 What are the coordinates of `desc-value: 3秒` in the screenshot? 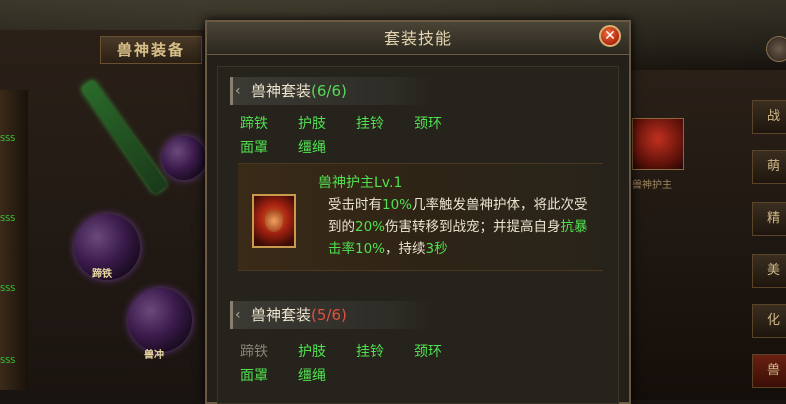 It's located at (436, 249).